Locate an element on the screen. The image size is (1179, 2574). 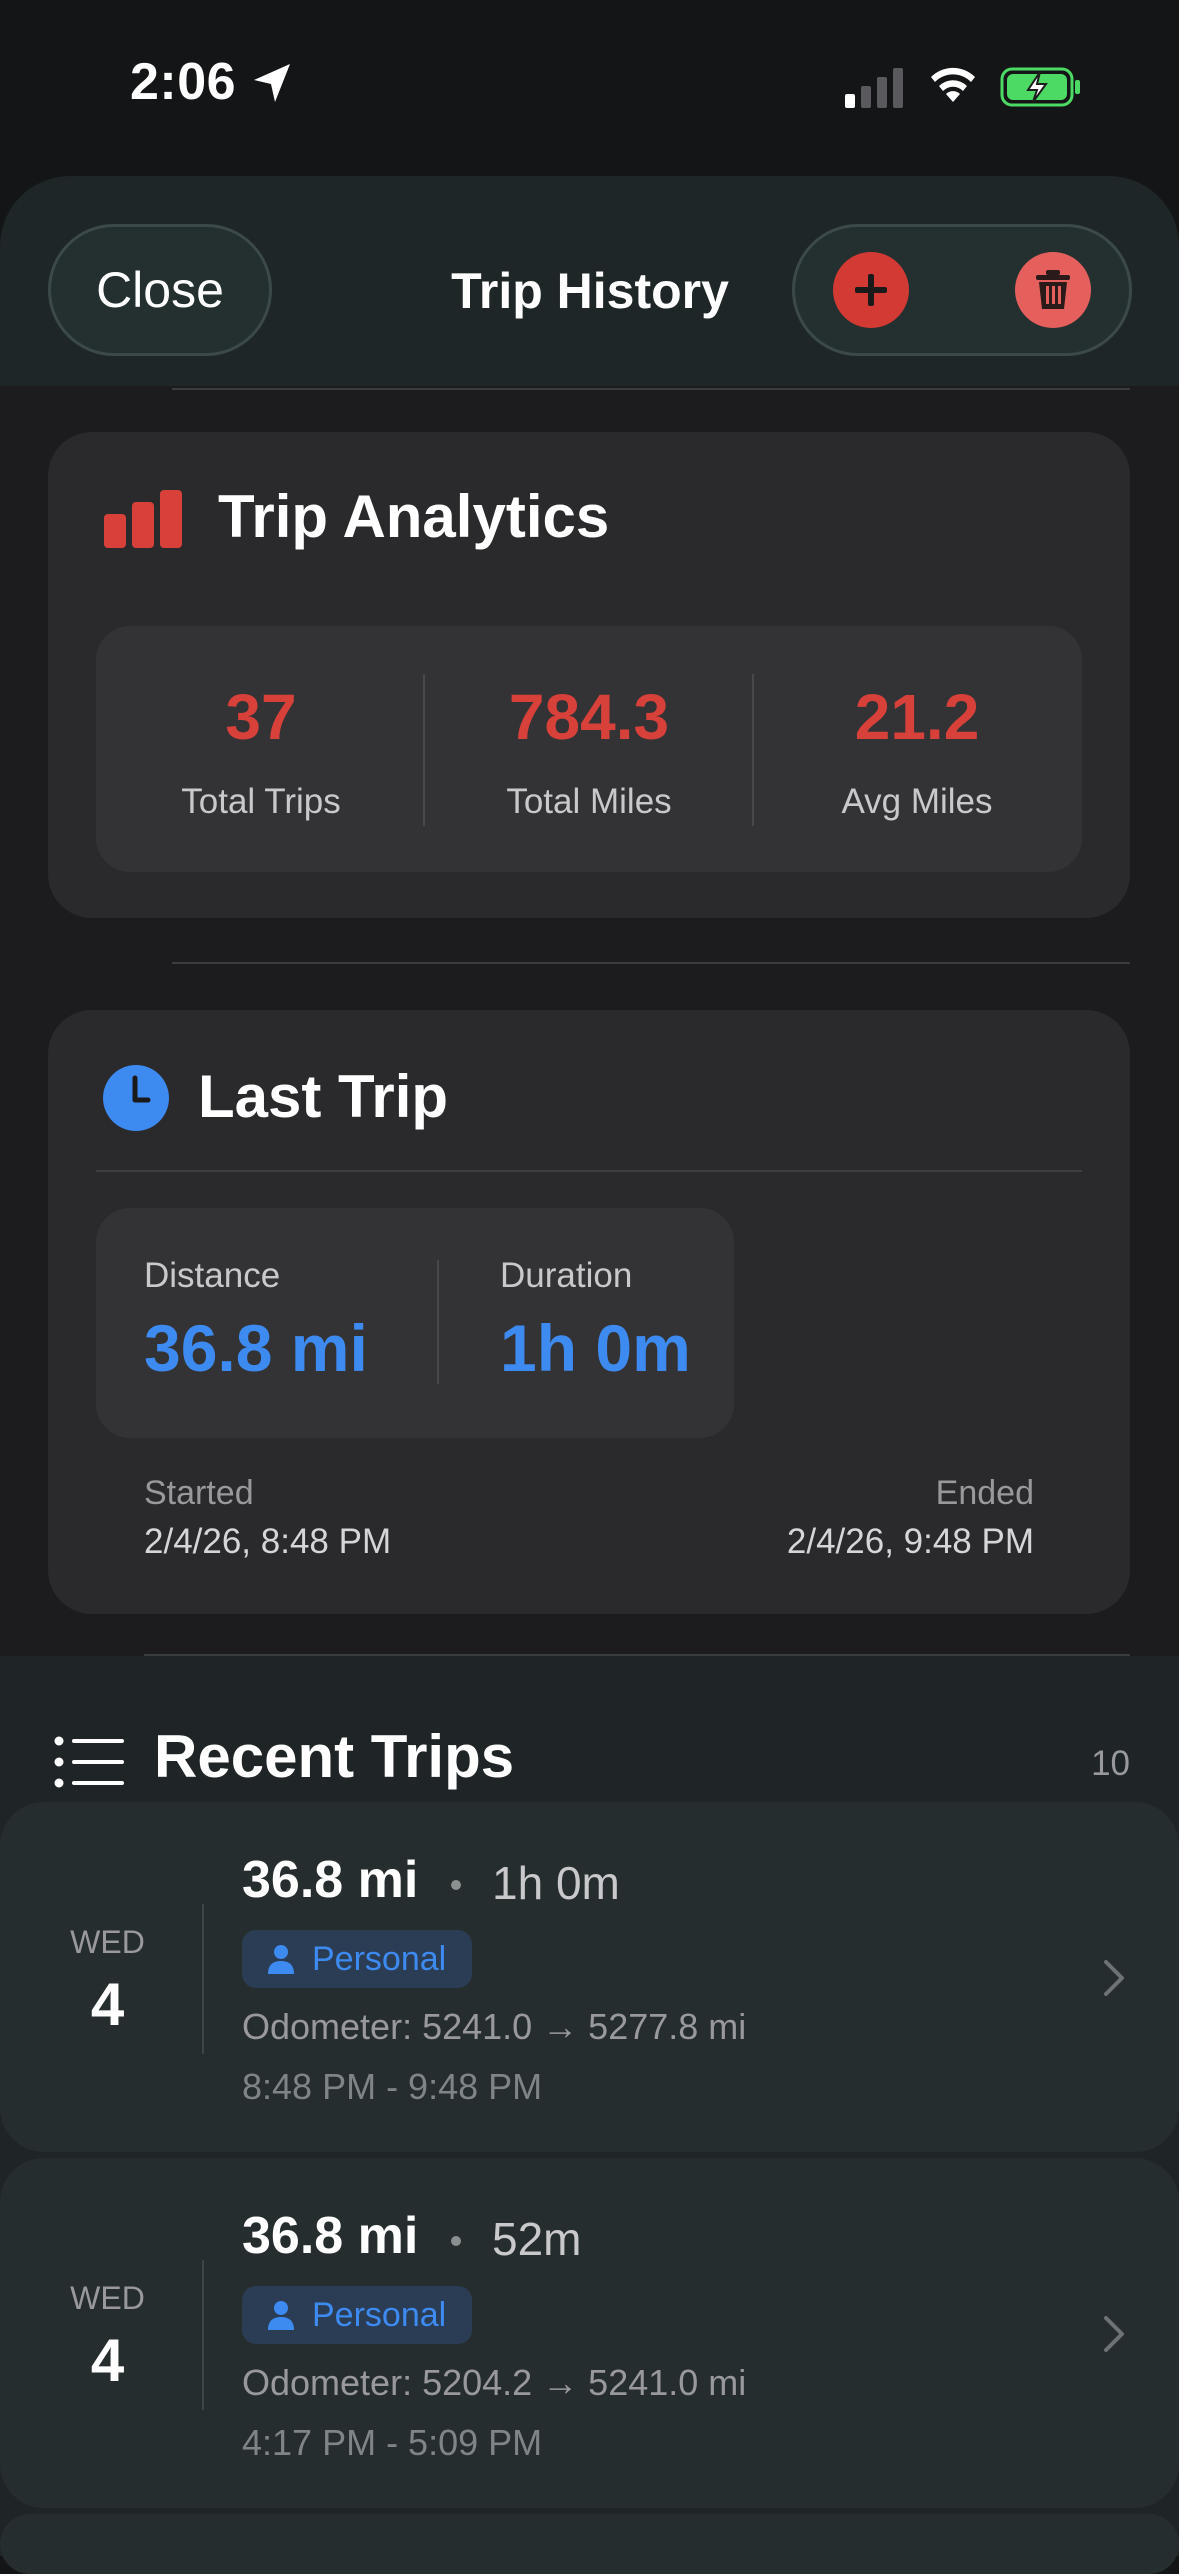
header-actions is located at coordinates (962, 290).